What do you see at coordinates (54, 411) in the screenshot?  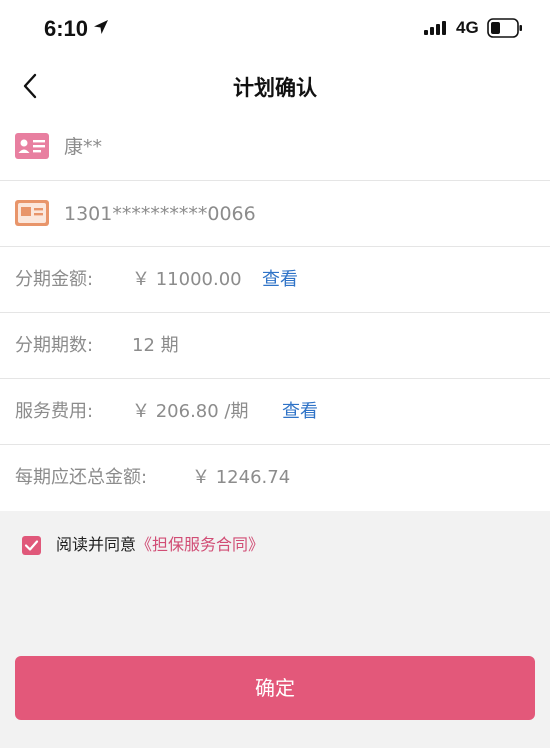 I see `fee-label: 服务费用:` at bounding box center [54, 411].